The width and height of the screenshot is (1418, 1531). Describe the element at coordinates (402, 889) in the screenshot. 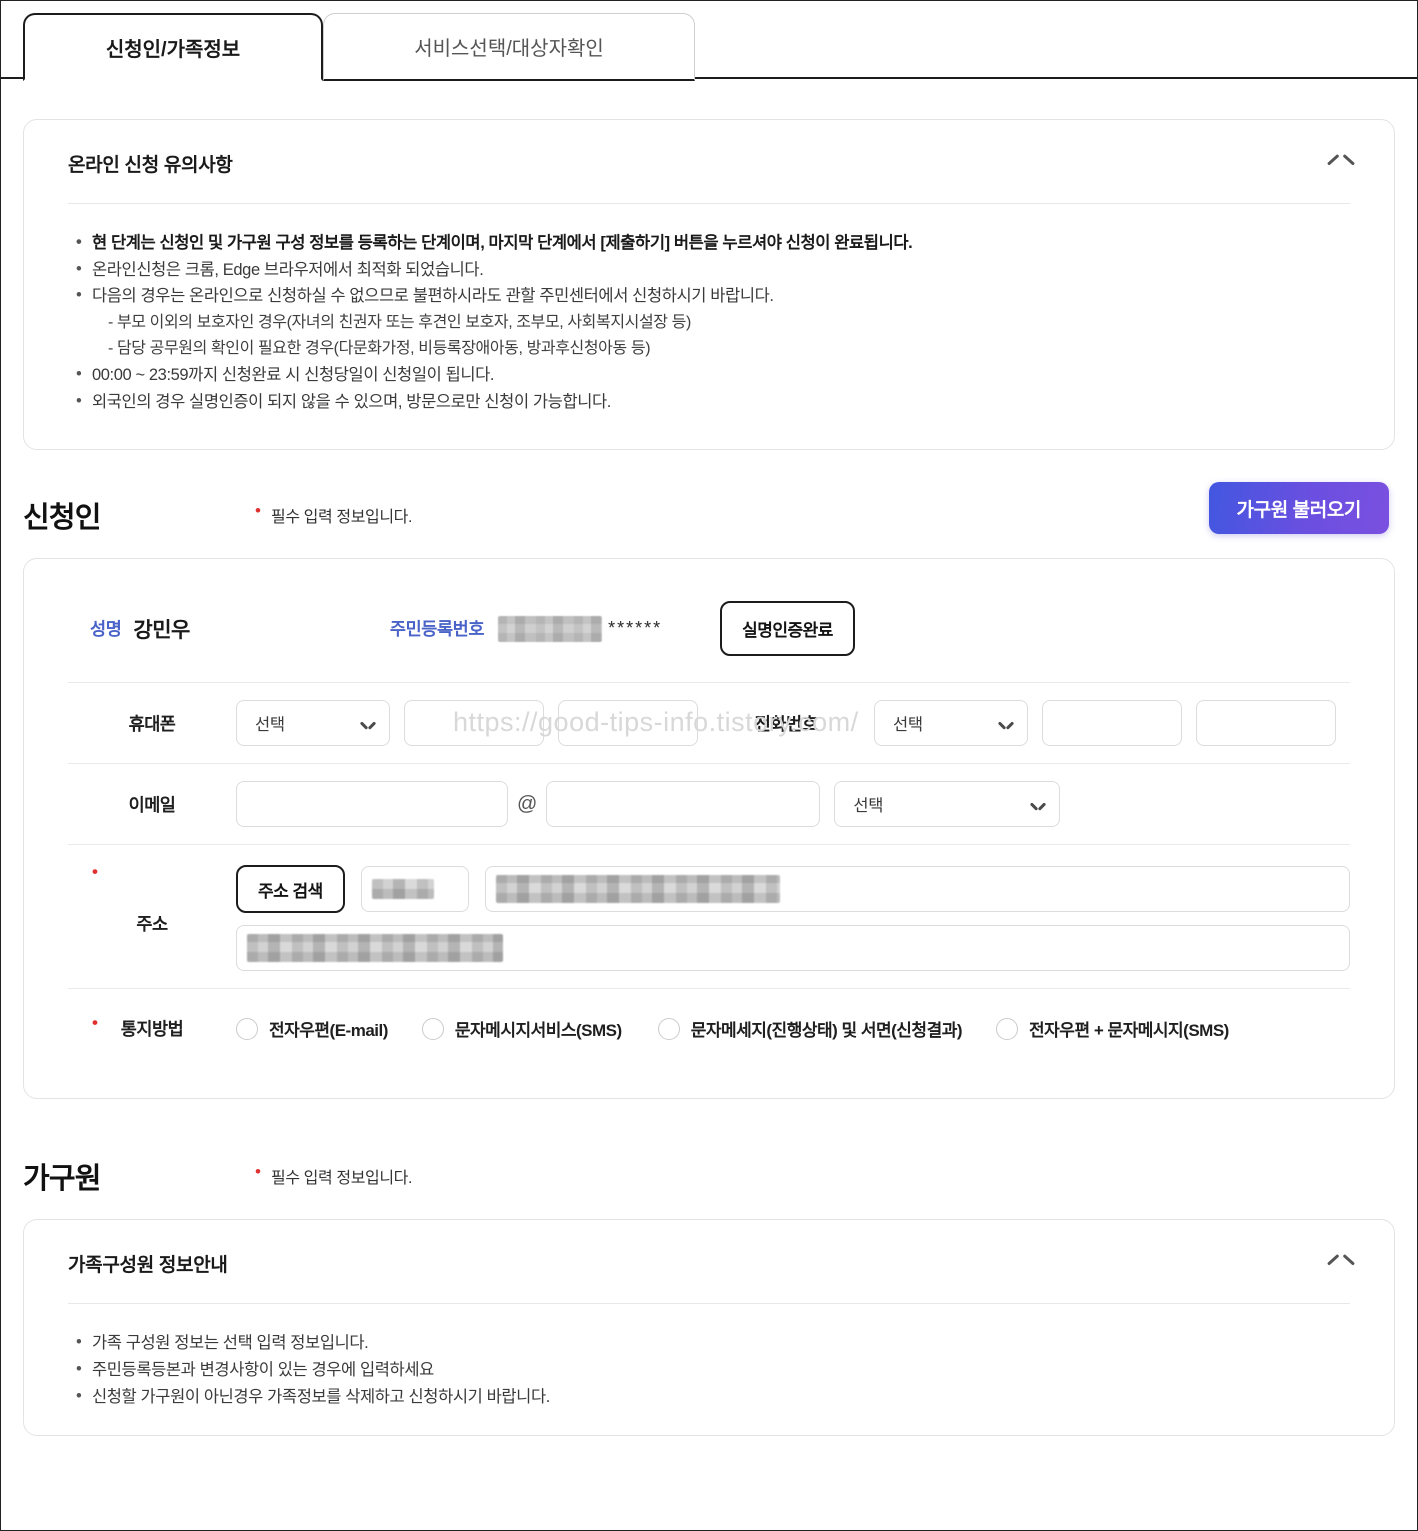

I see `zipcode-masked-value` at that location.